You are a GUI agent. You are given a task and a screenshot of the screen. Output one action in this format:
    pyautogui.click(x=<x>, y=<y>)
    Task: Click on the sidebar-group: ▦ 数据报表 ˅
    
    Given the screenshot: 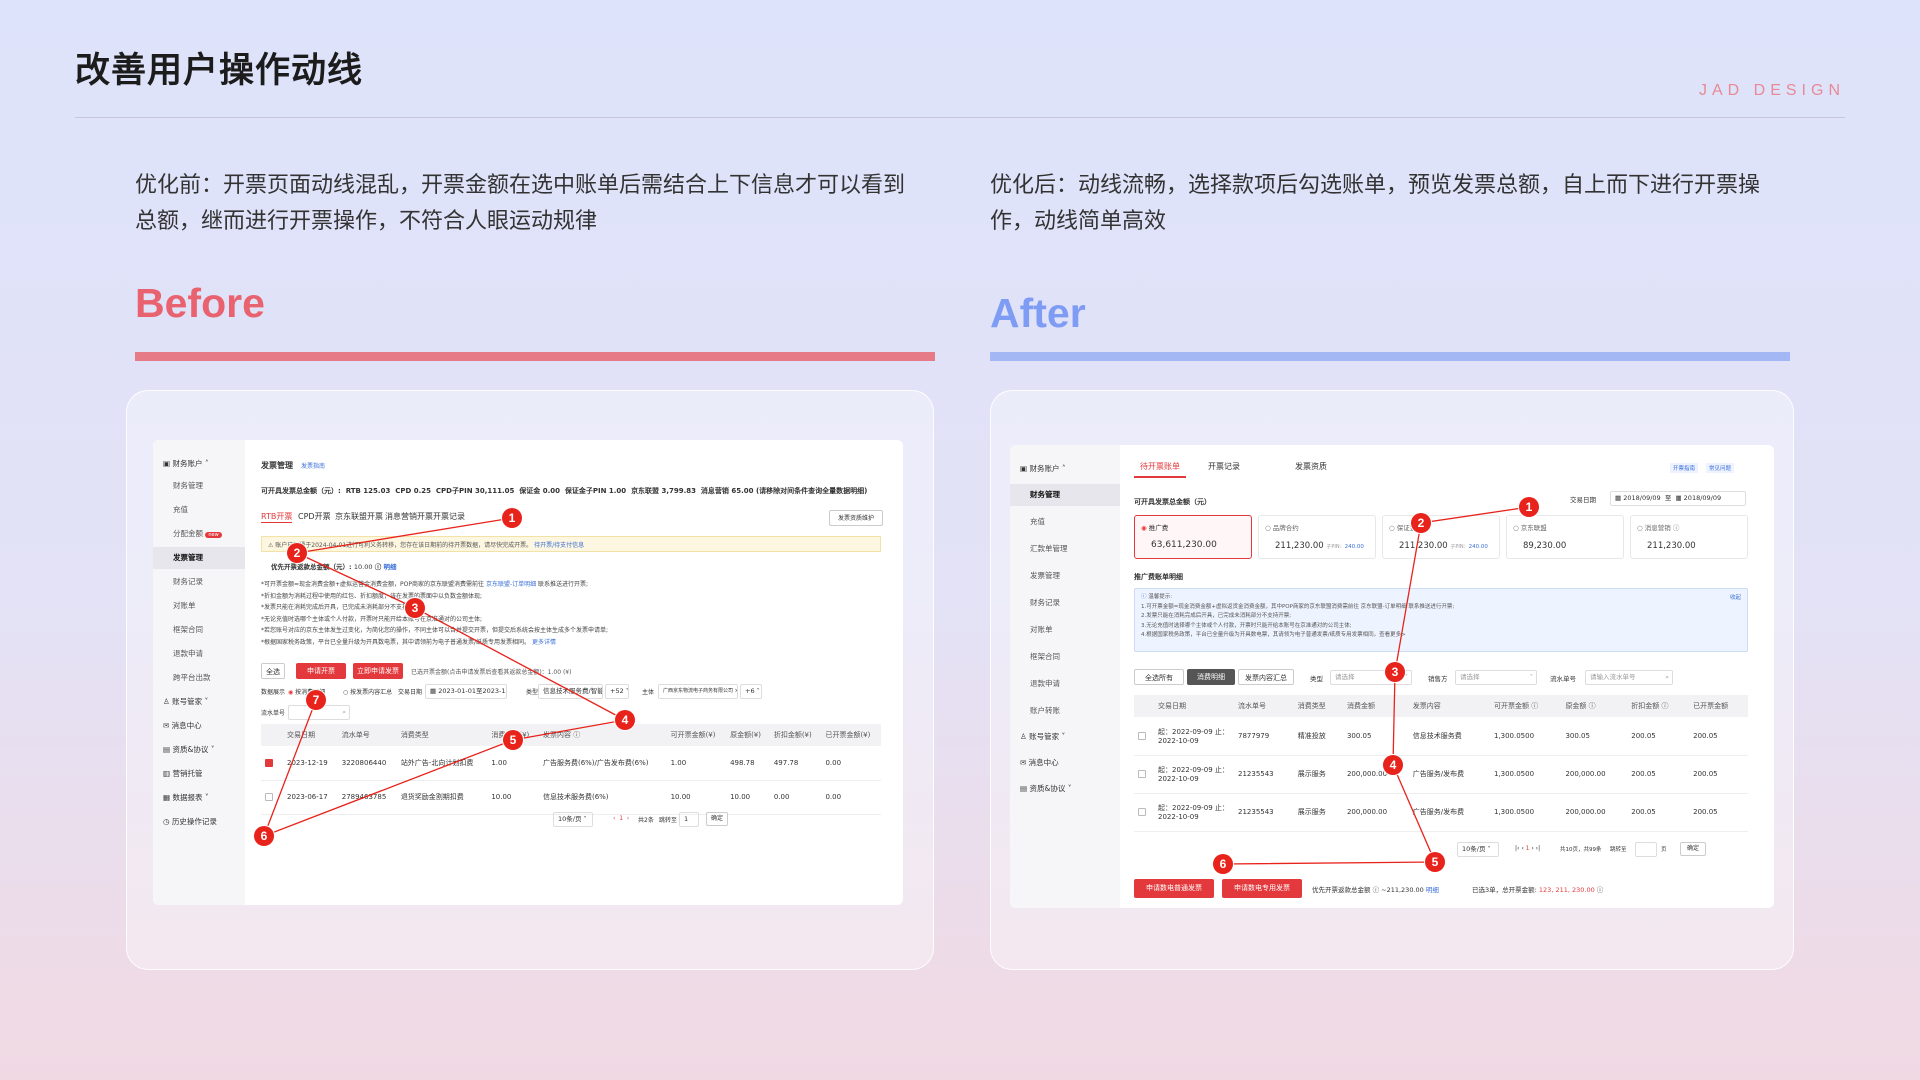 What is the action you would take?
    pyautogui.click(x=199, y=798)
    